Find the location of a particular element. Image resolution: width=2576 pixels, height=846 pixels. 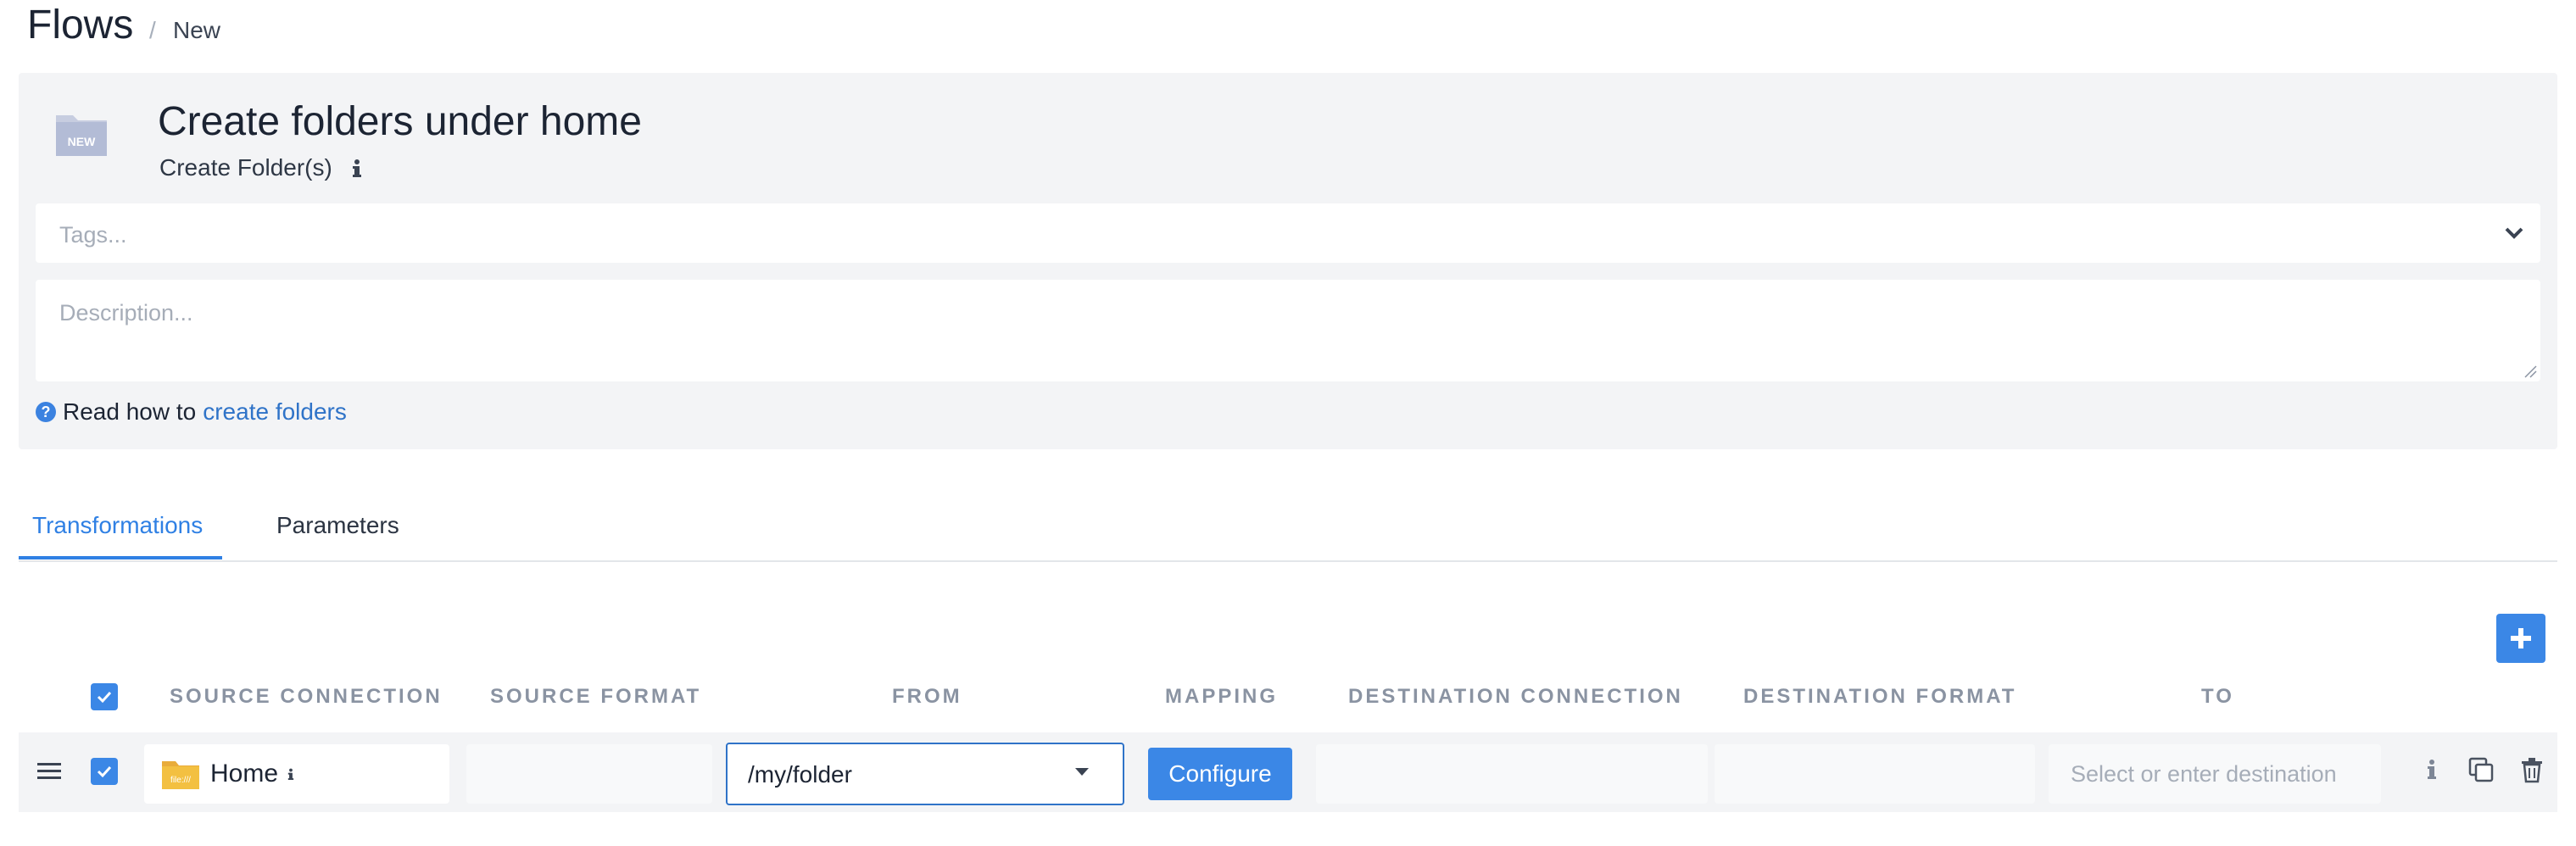

header-source-connection: SOURCE CONNECTION is located at coordinates (306, 696).